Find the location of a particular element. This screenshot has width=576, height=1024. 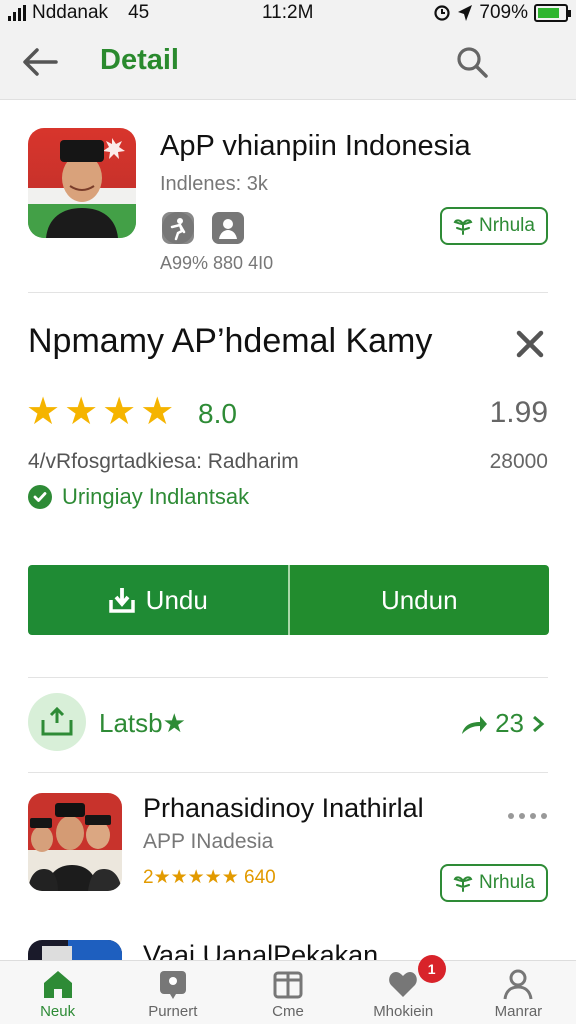

back-arrow-icon is located at coordinates (40, 62).